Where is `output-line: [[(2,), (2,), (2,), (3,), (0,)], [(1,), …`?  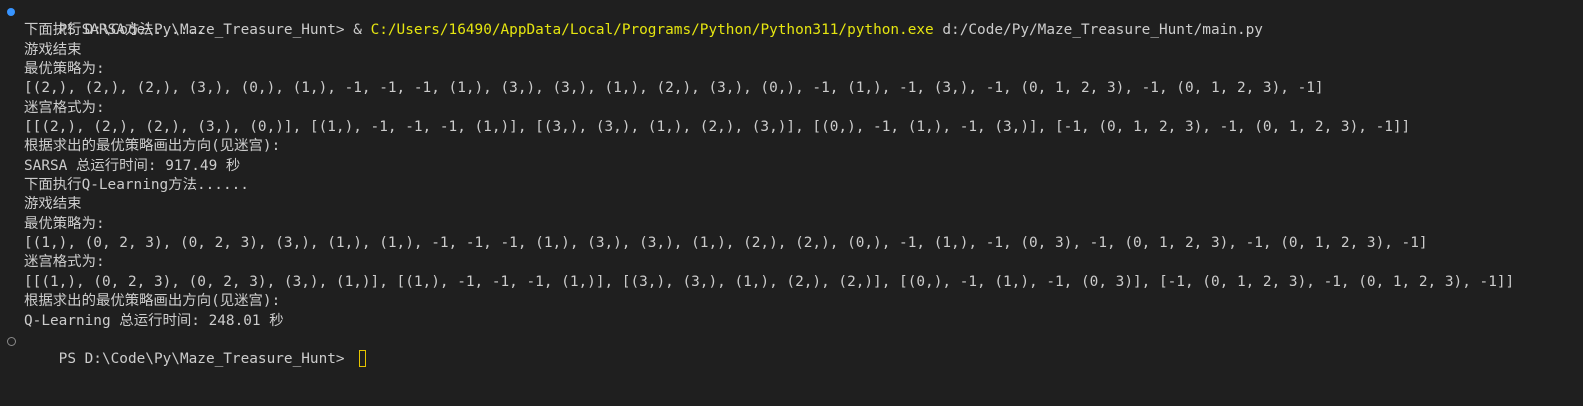
output-line: [[(2,), (2,), (2,), (3,), (0,)], [(1,), … is located at coordinates (717, 127).